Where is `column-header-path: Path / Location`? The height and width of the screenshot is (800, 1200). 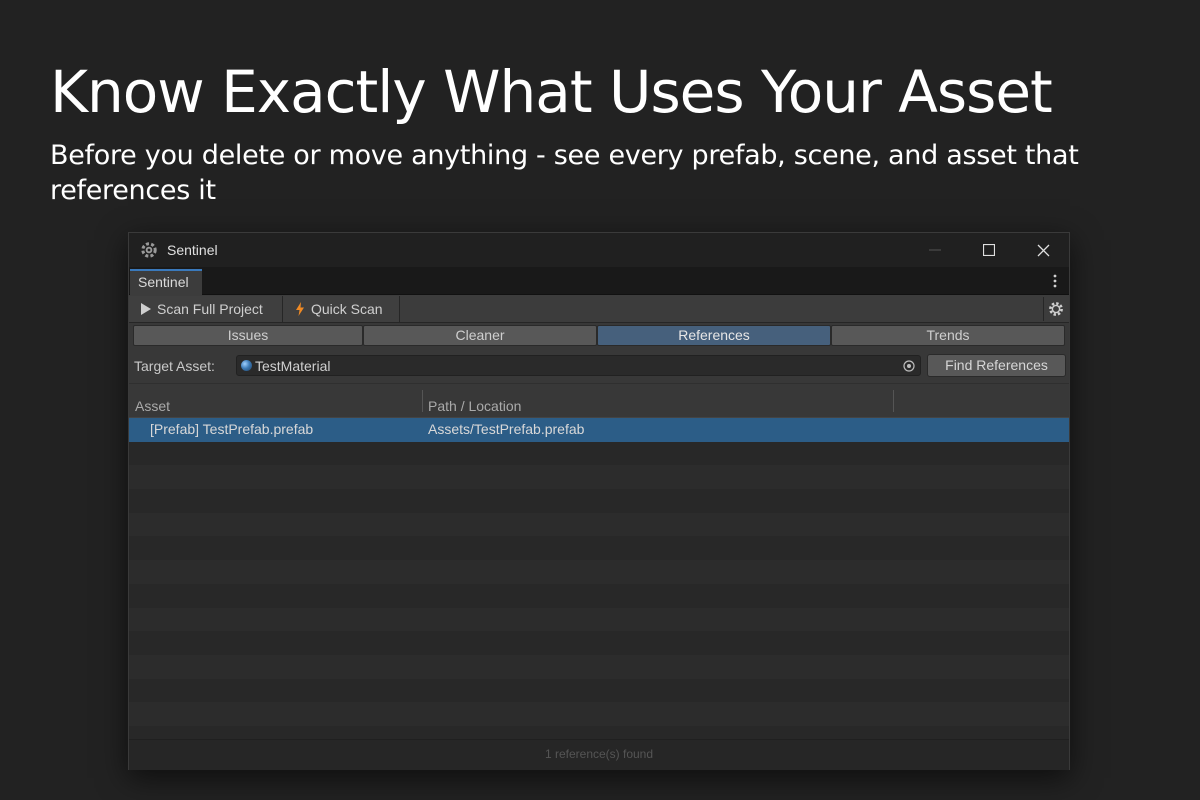 column-header-path: Path / Location is located at coordinates (474, 406).